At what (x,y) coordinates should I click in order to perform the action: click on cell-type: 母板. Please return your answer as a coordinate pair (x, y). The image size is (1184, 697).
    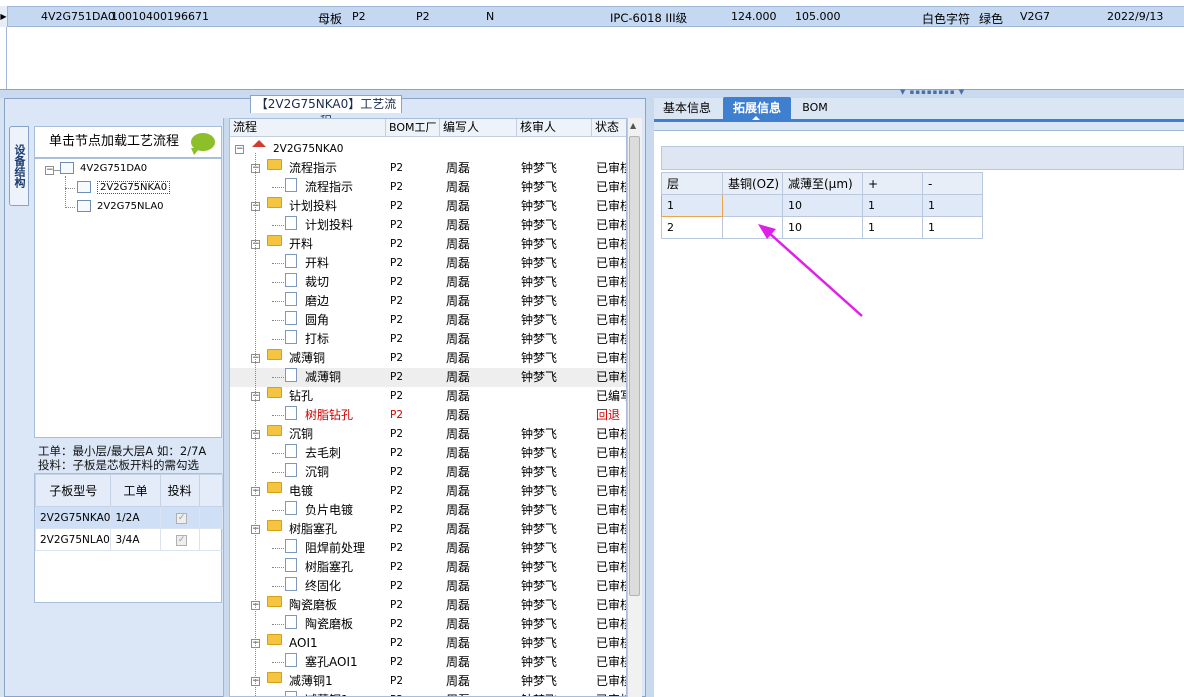
    Looking at the image, I should click on (330, 18).